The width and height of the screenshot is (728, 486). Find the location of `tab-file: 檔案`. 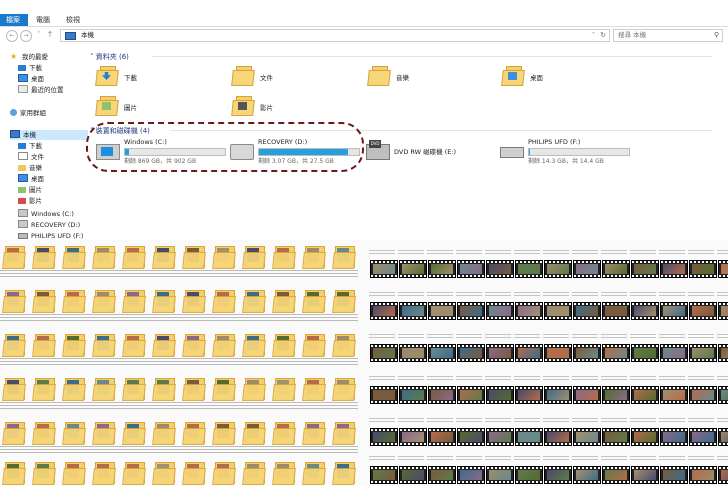

tab-file: 檔案 is located at coordinates (14, 20).